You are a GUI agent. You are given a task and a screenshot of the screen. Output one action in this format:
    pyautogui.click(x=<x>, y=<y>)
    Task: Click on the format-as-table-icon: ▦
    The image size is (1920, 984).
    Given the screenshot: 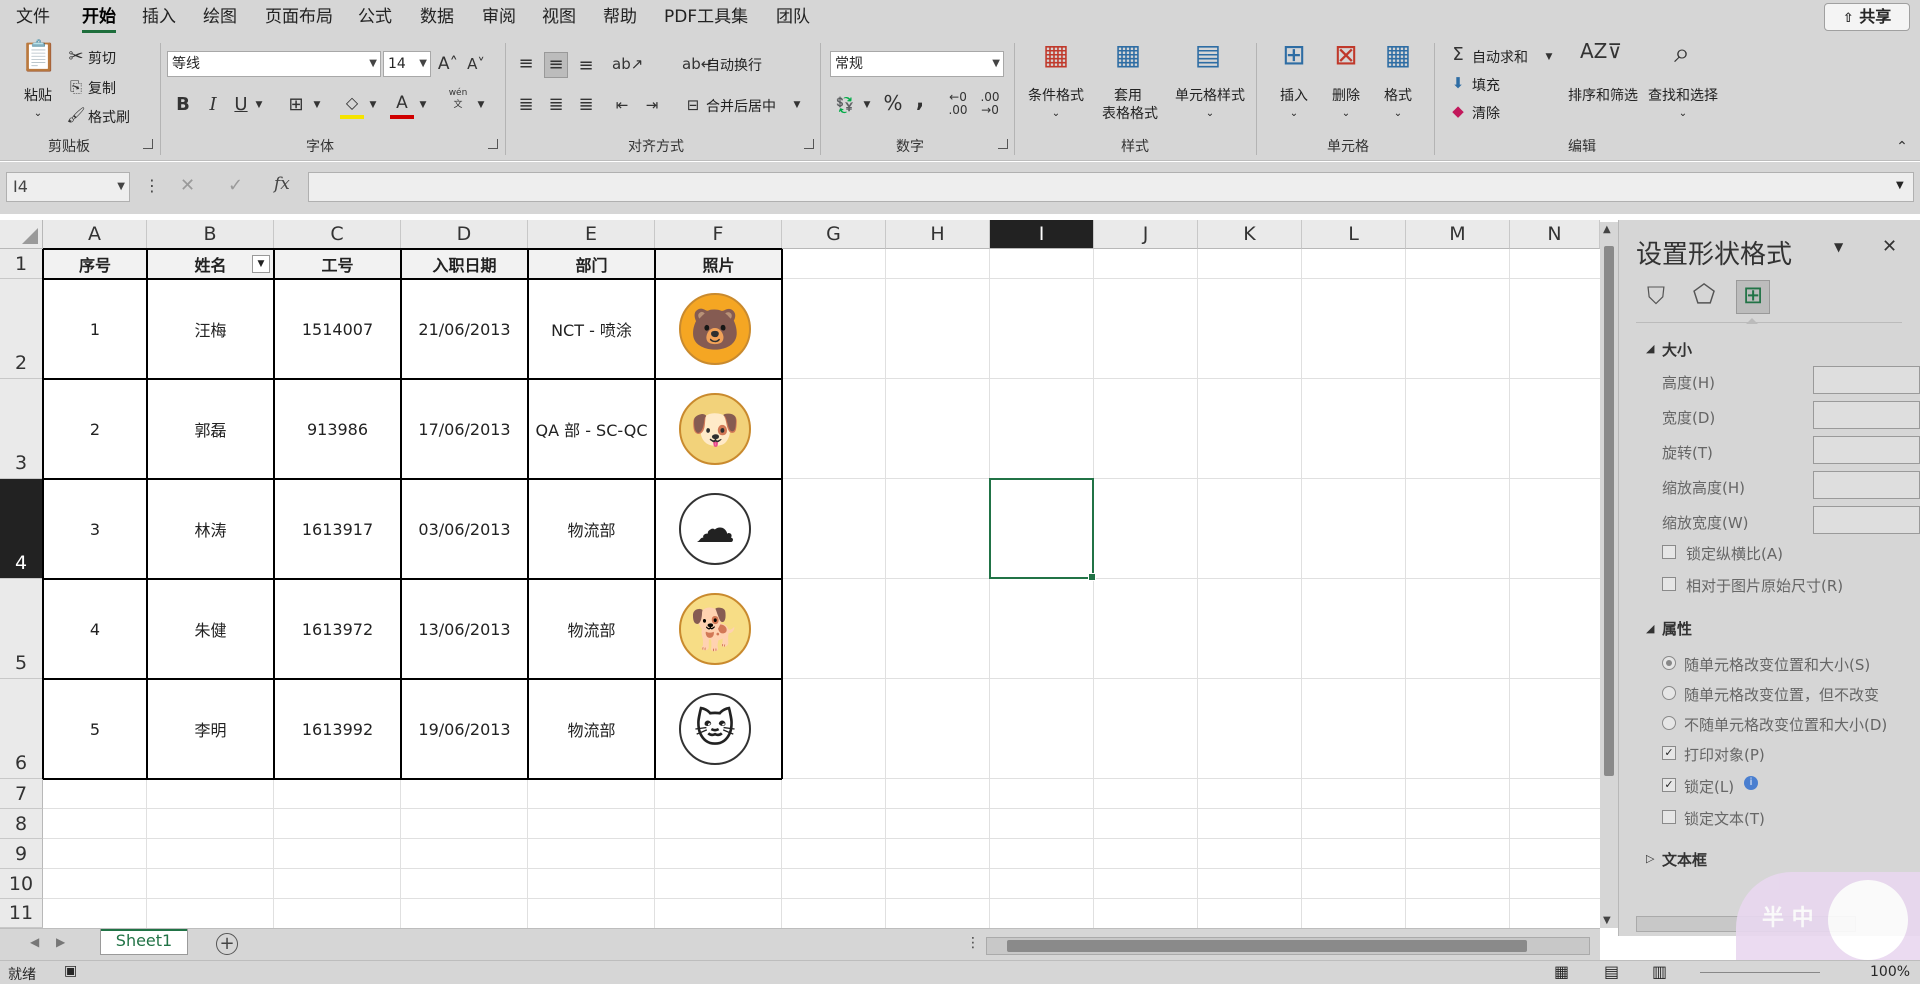 What is the action you would take?
    pyautogui.click(x=1128, y=60)
    